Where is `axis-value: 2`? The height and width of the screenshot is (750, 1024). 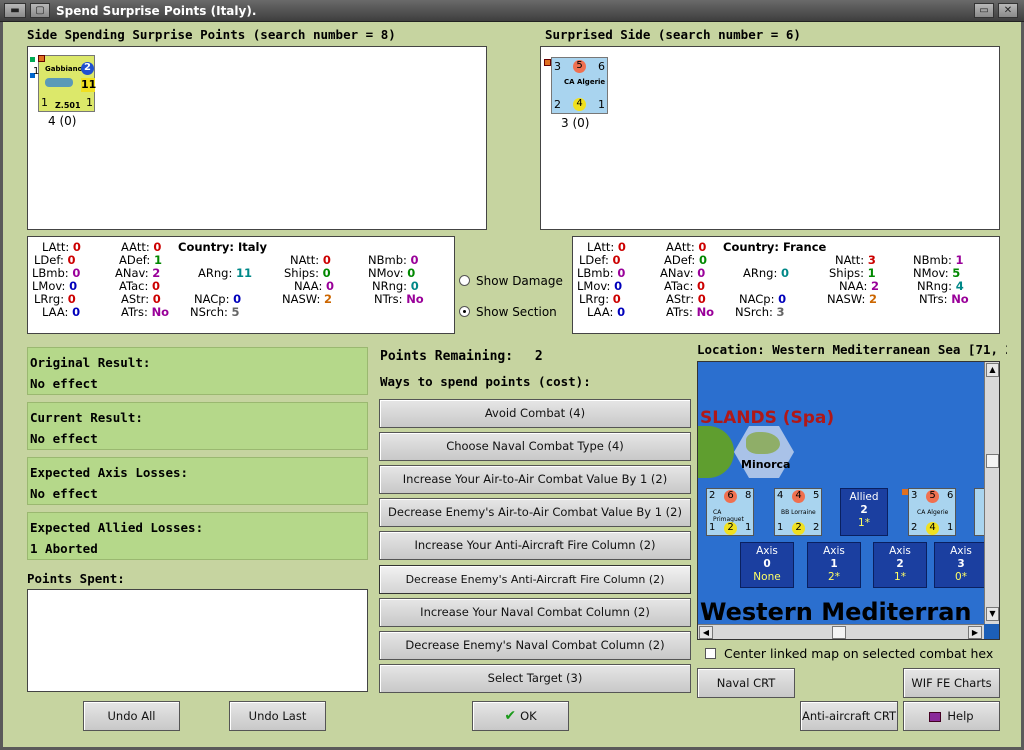
axis-value: 2 is located at coordinates (900, 564).